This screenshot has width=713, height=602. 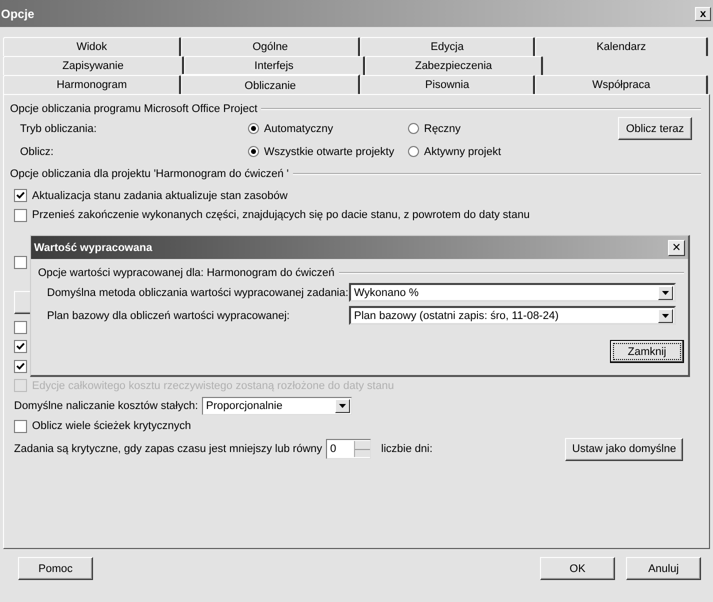 What do you see at coordinates (273, 215) in the screenshot?
I see `checkbox-option: Przenieś zakończenie wykonanych części, znajdujących się po dacie stanu, z powrotem do daty stanu` at bounding box center [273, 215].